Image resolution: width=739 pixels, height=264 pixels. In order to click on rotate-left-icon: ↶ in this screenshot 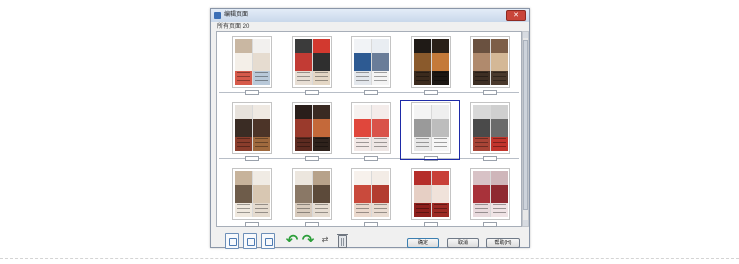, I will do `click(292, 241)`.